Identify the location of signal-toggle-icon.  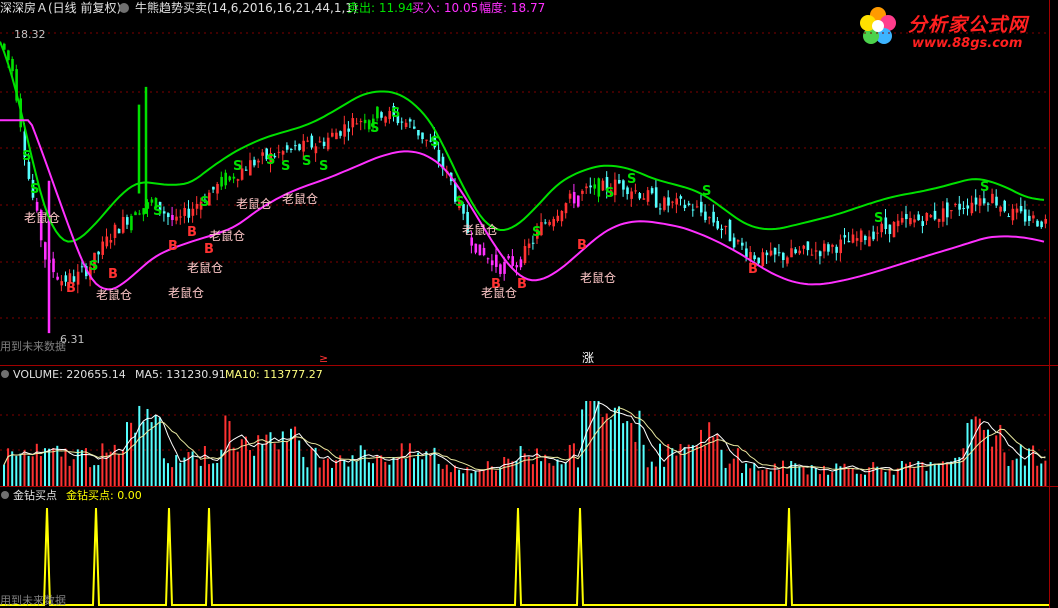
(5, 495).